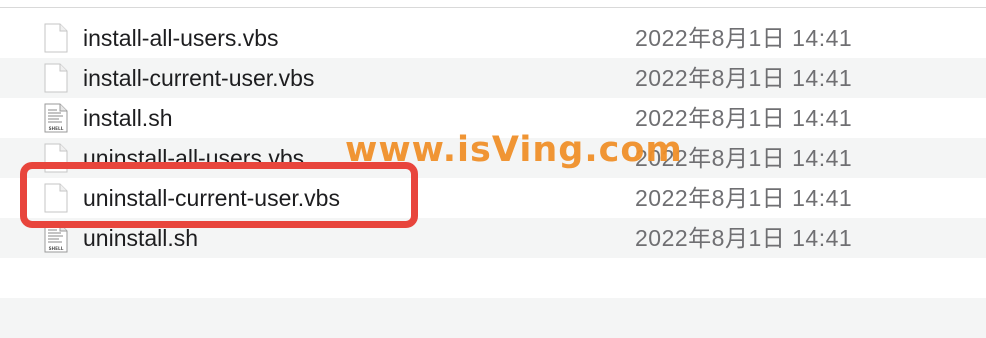 This screenshot has width=986, height=338. I want to click on highlight-box, so click(219, 195).